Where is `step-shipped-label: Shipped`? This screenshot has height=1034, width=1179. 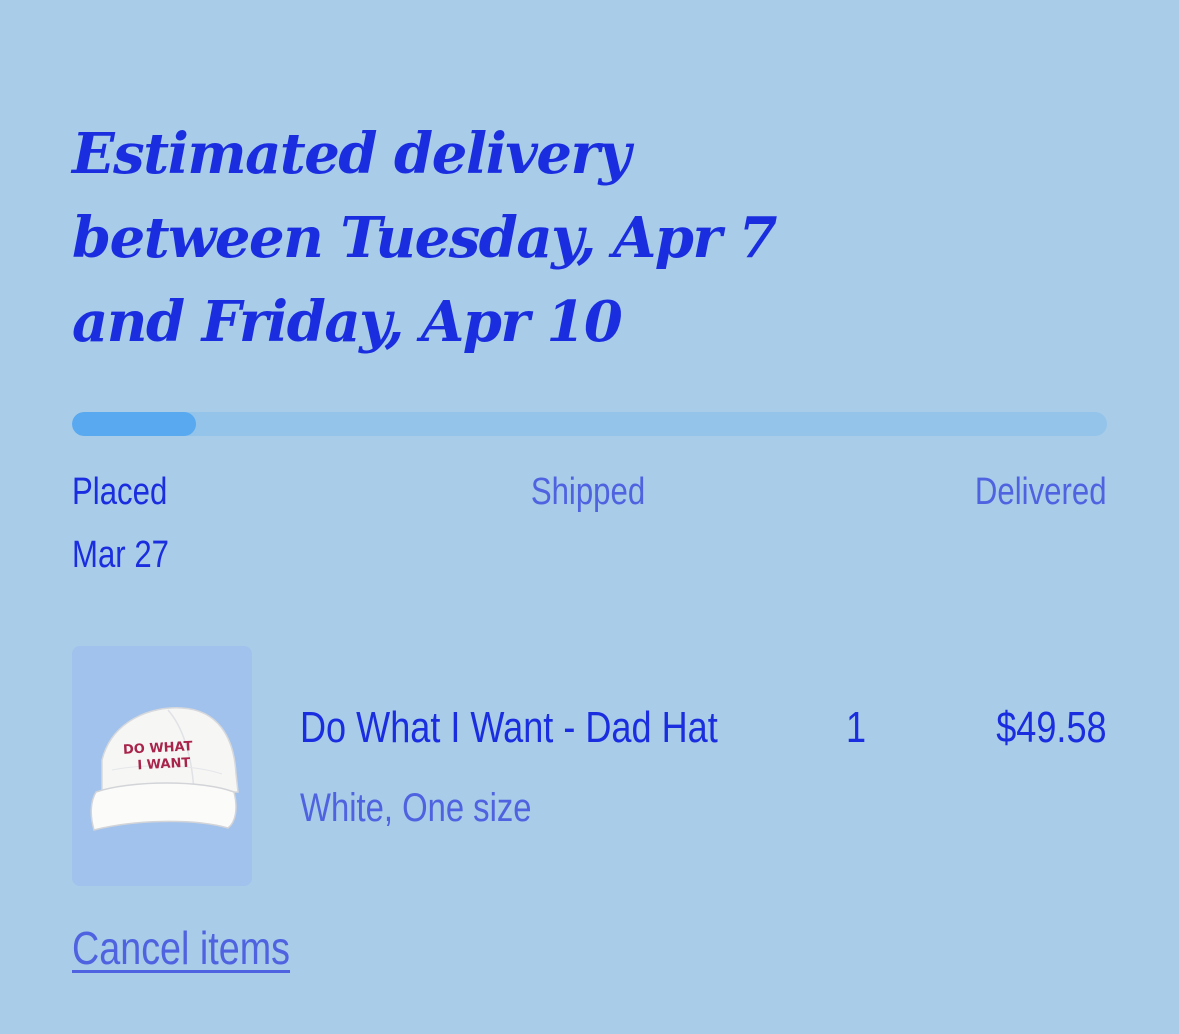 step-shipped-label: Shipped is located at coordinates (588, 492).